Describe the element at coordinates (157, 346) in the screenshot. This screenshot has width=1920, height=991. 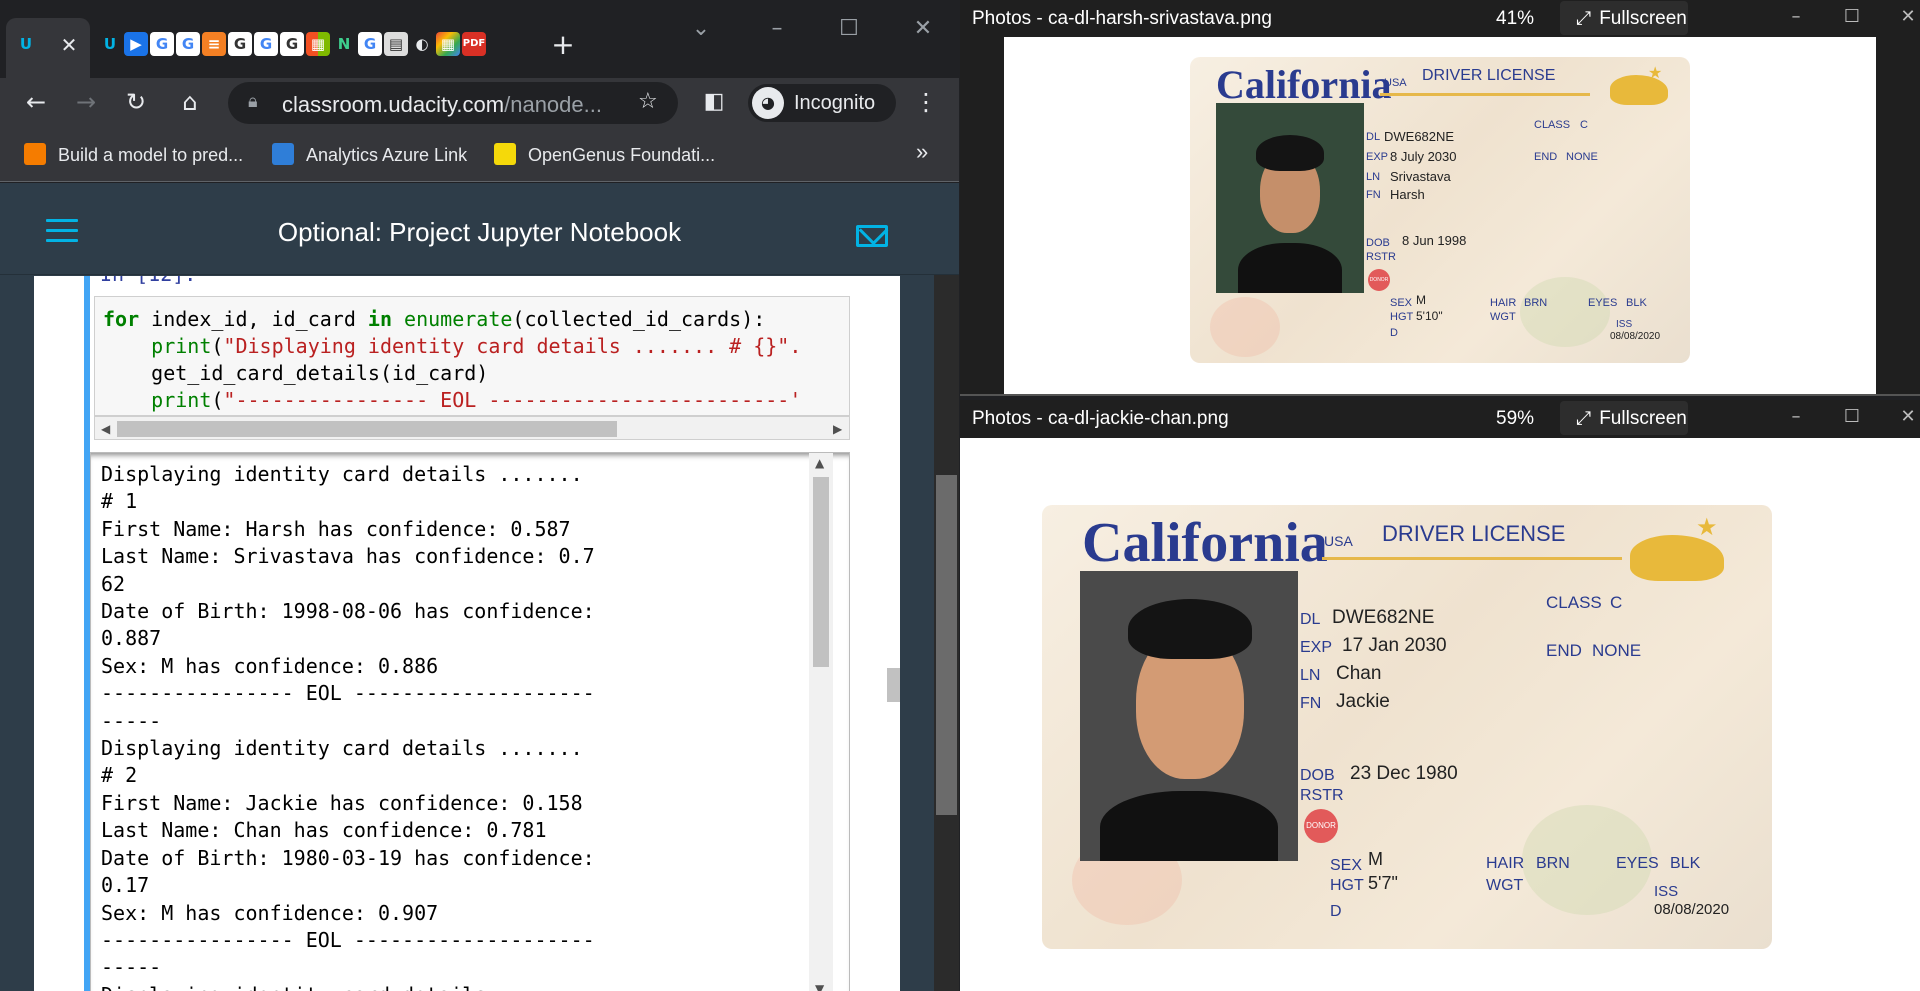
I see `code-builtin: print` at that location.